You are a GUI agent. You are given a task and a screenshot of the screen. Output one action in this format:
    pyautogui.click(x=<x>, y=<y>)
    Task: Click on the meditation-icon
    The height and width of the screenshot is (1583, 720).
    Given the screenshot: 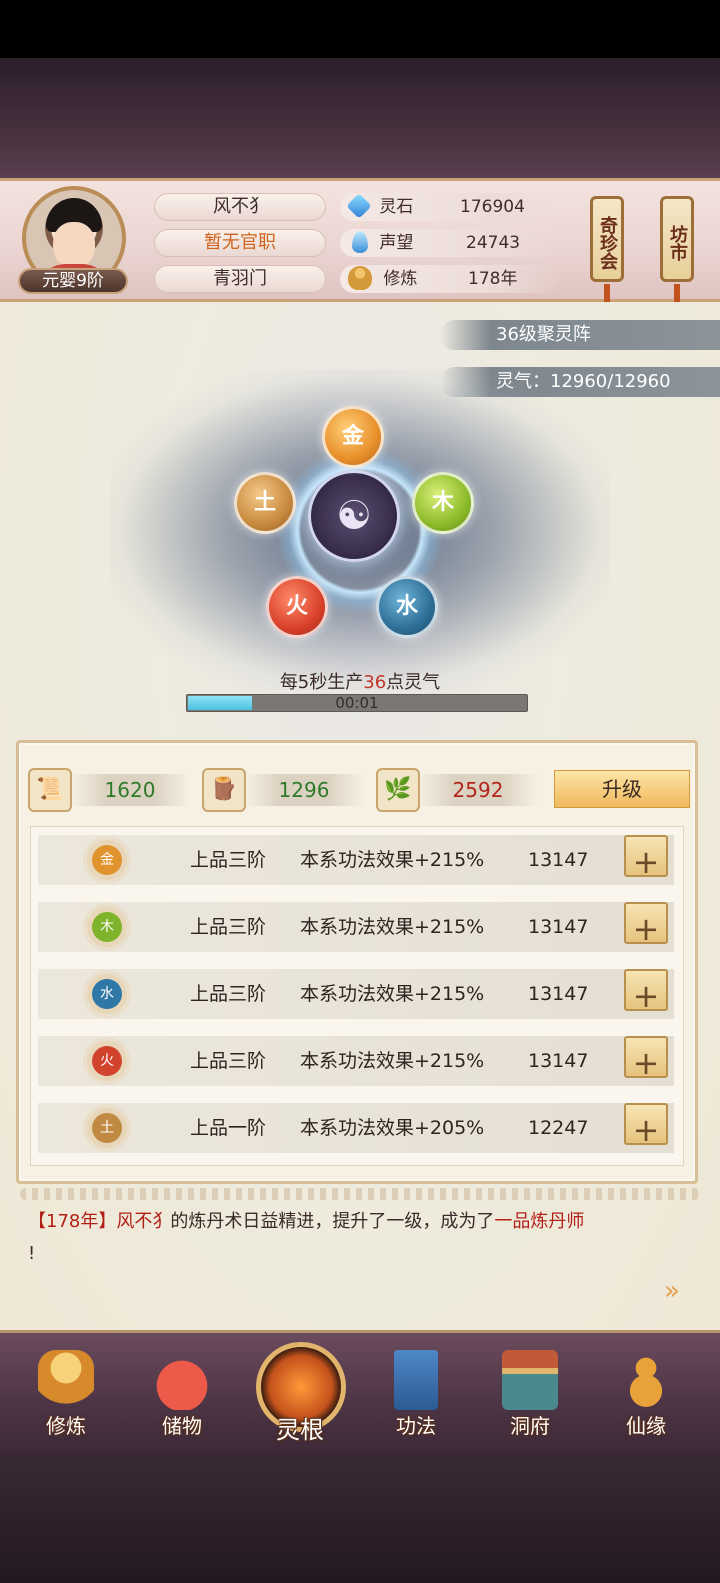 What is the action you would take?
    pyautogui.click(x=360, y=277)
    